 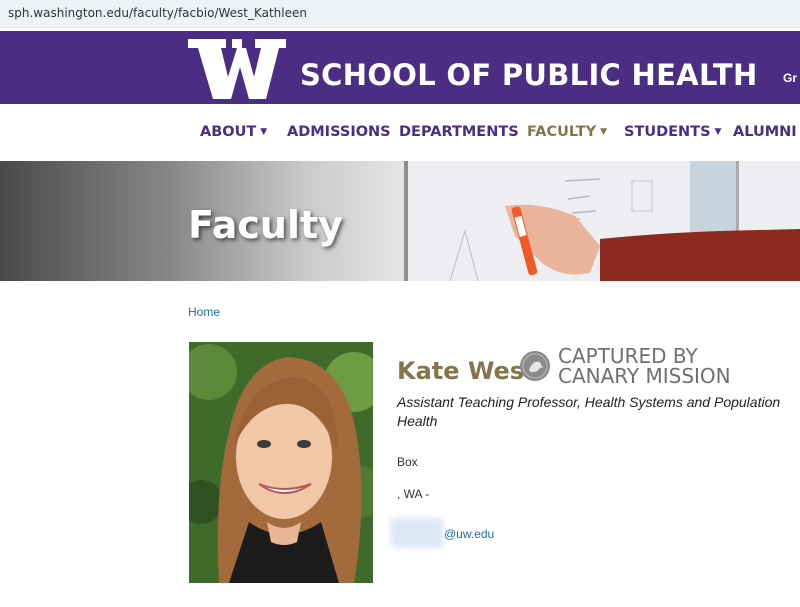 I want to click on uw-w-logo, so click(x=237, y=69).